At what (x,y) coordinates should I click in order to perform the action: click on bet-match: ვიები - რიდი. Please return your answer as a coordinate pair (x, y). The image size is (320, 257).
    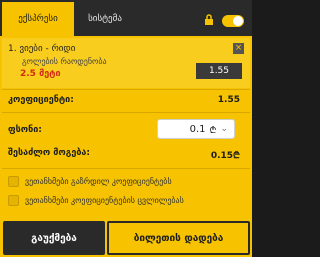
    Looking at the image, I should click on (47, 49).